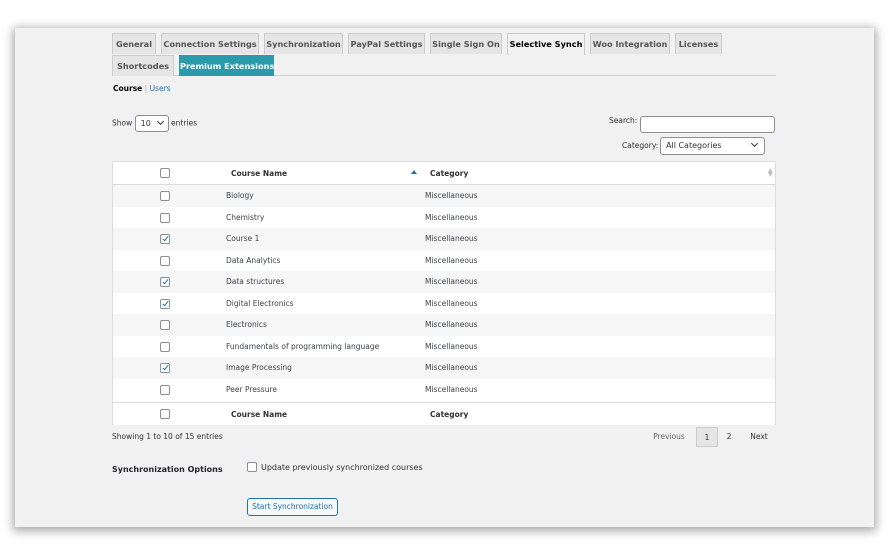 The height and width of the screenshot is (557, 888). What do you see at coordinates (630, 43) in the screenshot?
I see `tab-woo-integration: Woo Integration` at bounding box center [630, 43].